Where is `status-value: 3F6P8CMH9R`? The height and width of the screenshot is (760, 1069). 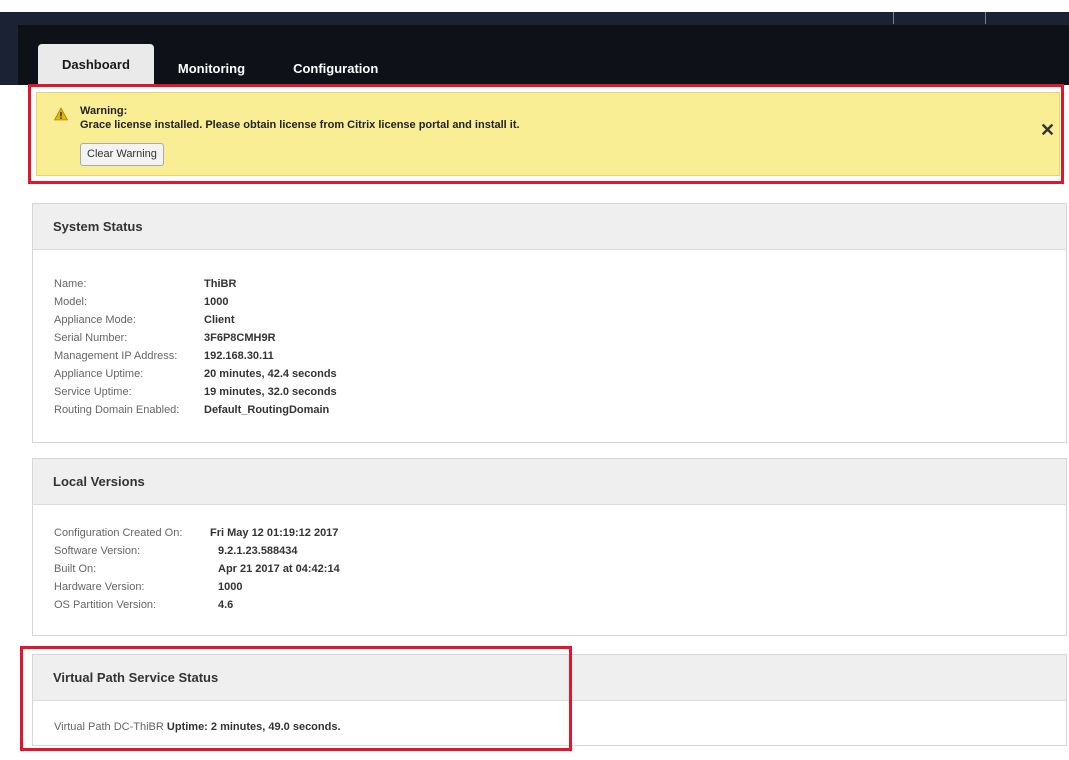 status-value: 3F6P8CMH9R is located at coordinates (240, 338).